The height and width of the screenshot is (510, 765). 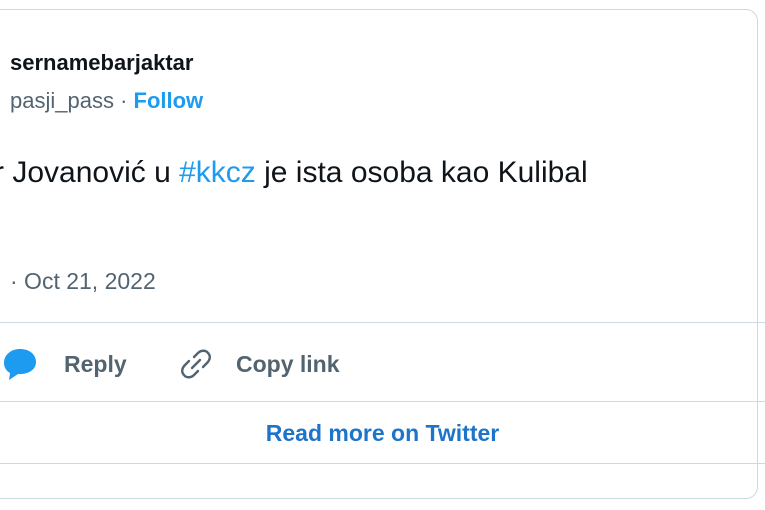 I want to click on link-chain-icon, so click(x=196, y=364).